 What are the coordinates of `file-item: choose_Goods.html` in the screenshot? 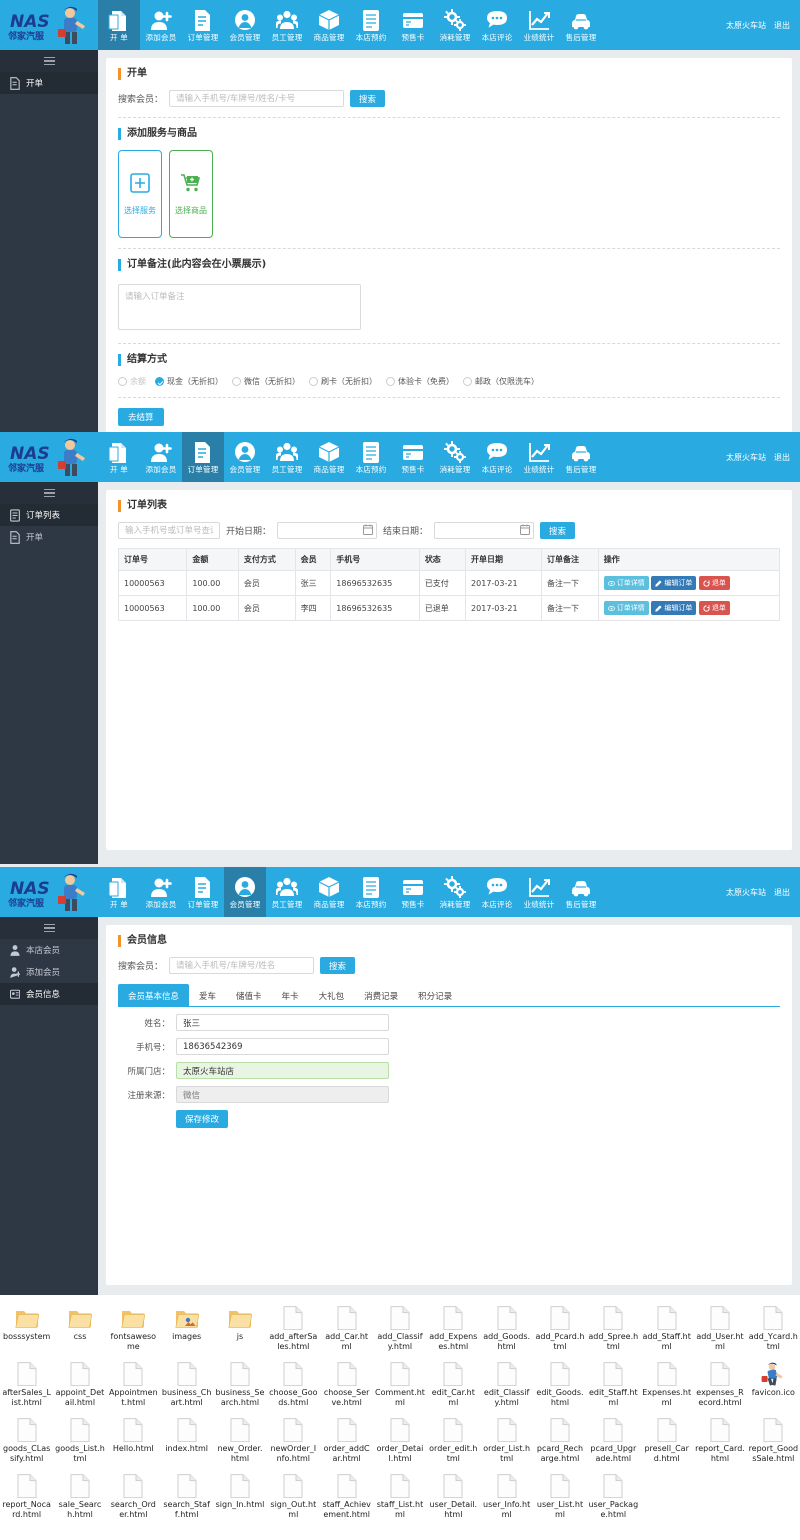 It's located at (293, 1384).